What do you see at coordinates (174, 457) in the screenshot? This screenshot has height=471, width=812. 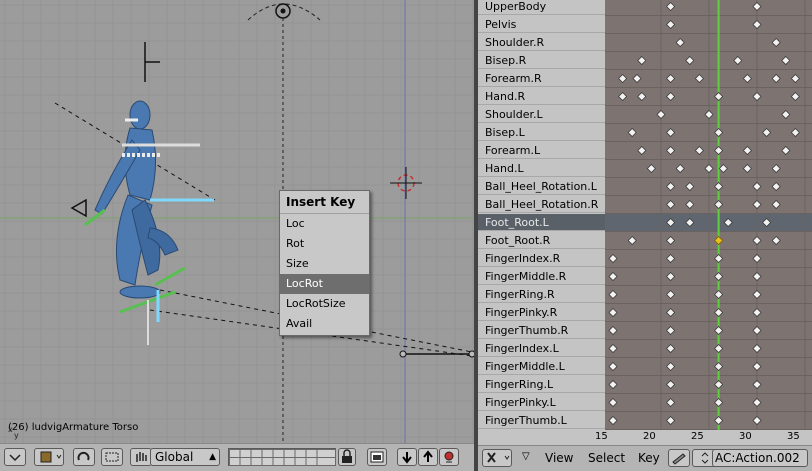 I see `orientation-value: Global` at bounding box center [174, 457].